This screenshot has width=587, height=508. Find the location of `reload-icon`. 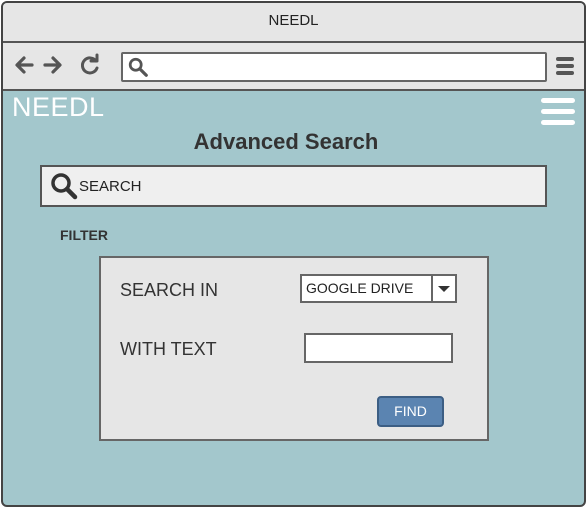

reload-icon is located at coordinates (90, 65).